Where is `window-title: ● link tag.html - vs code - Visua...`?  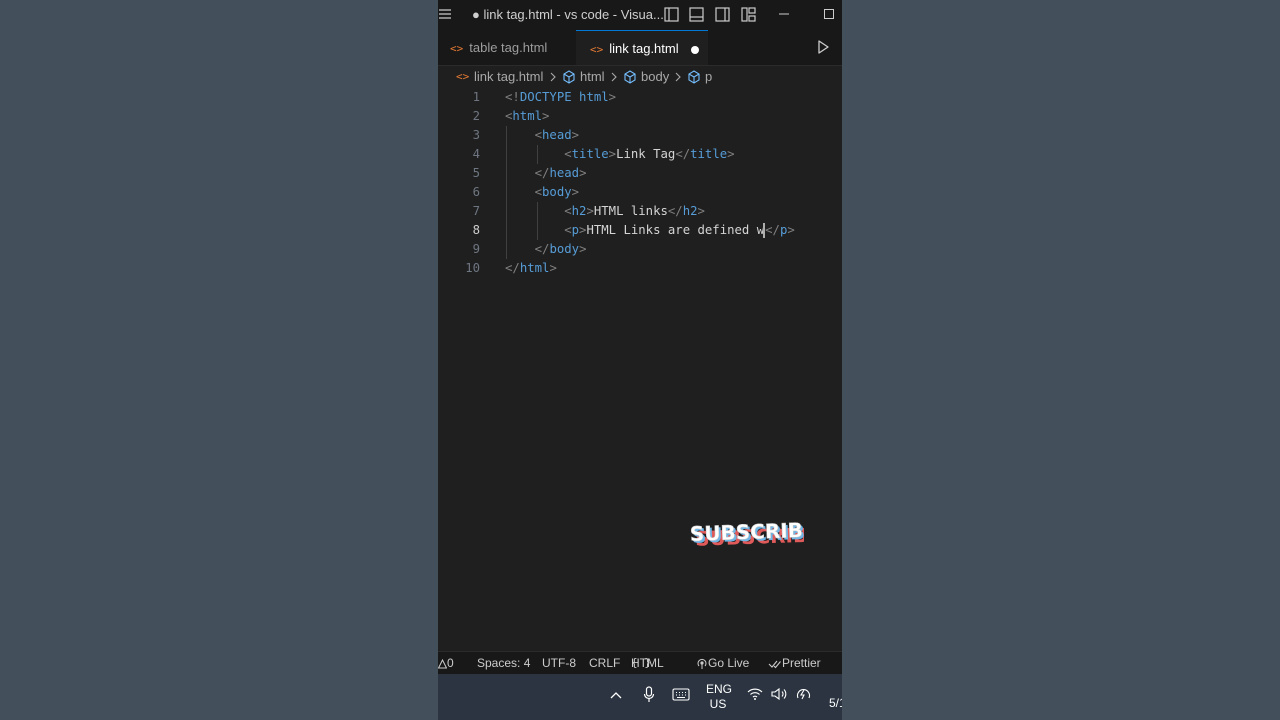 window-title: ● link tag.html - vs code - Visua... is located at coordinates (568, 14).